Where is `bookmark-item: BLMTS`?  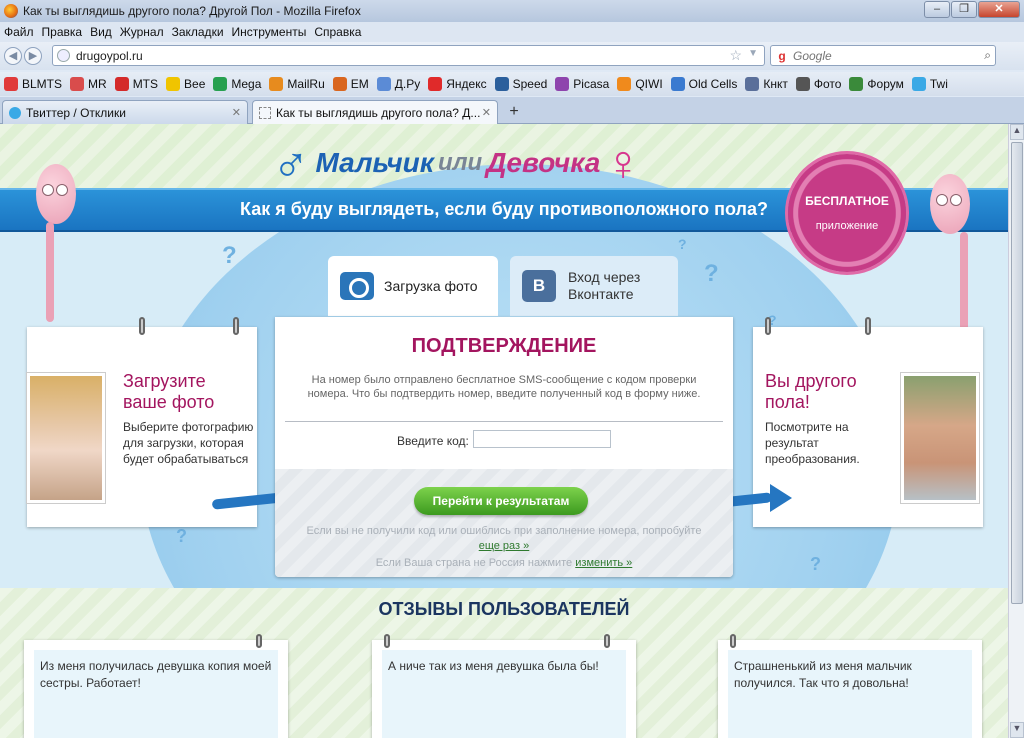
bookmark-item: BLMTS is located at coordinates (33, 84).